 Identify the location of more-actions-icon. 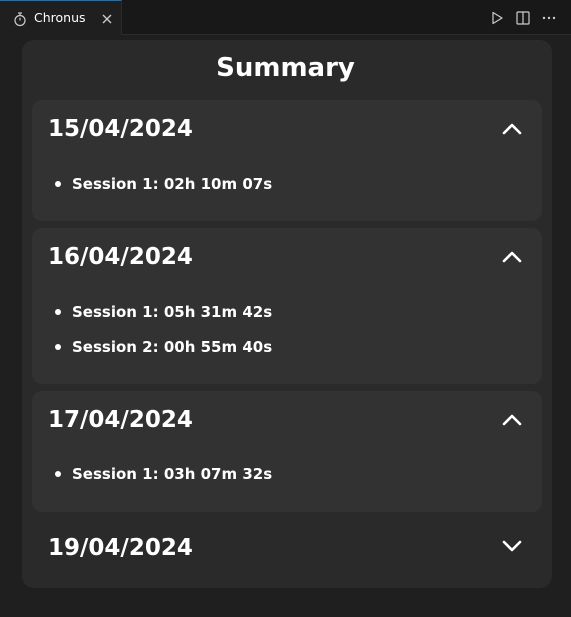
(549, 18).